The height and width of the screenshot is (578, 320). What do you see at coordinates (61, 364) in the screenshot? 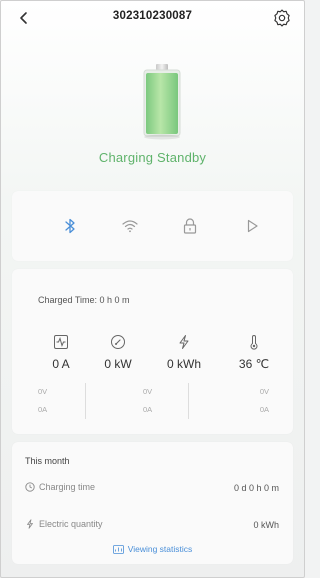
I see `current-value: 0 A` at bounding box center [61, 364].